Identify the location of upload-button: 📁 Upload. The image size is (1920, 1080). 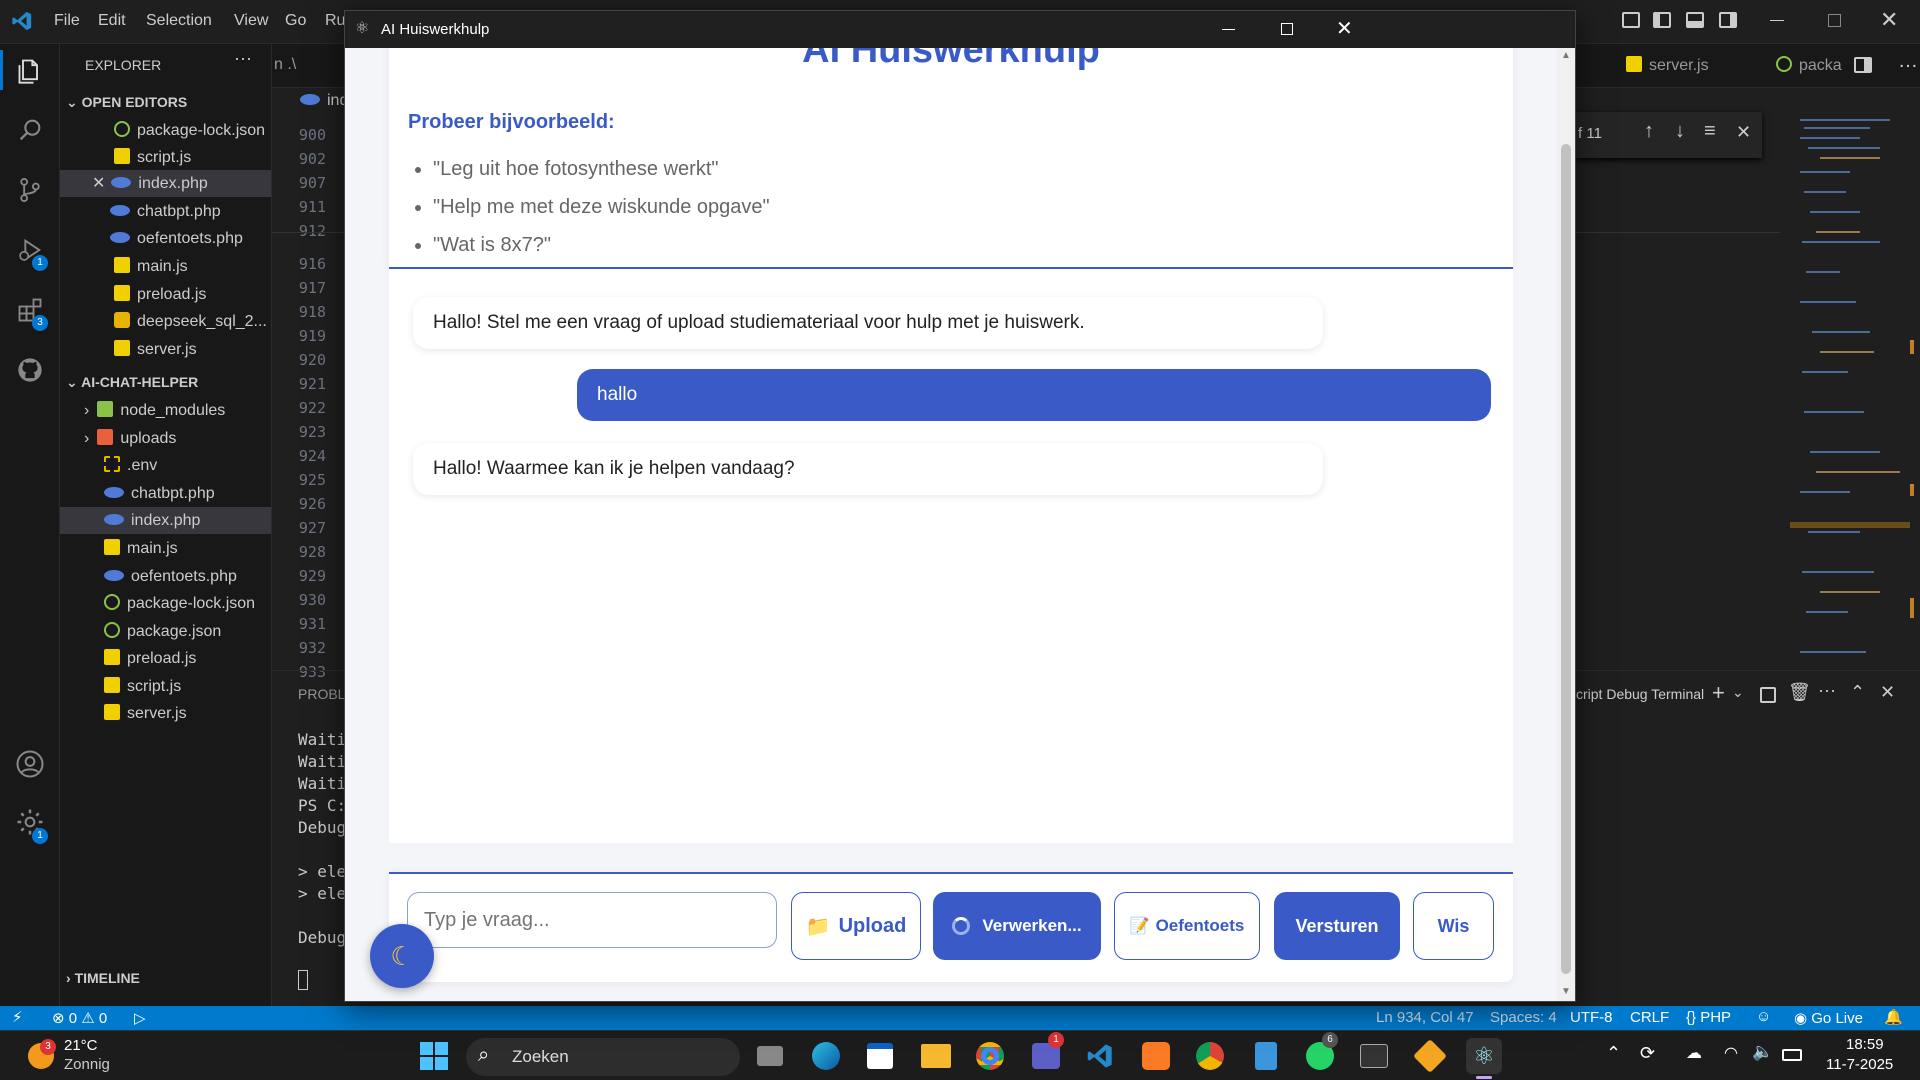
(856, 926).